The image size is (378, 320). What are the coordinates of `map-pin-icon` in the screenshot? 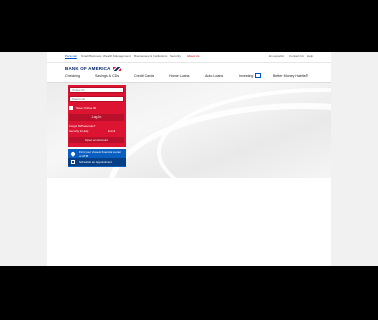 It's located at (73, 154).